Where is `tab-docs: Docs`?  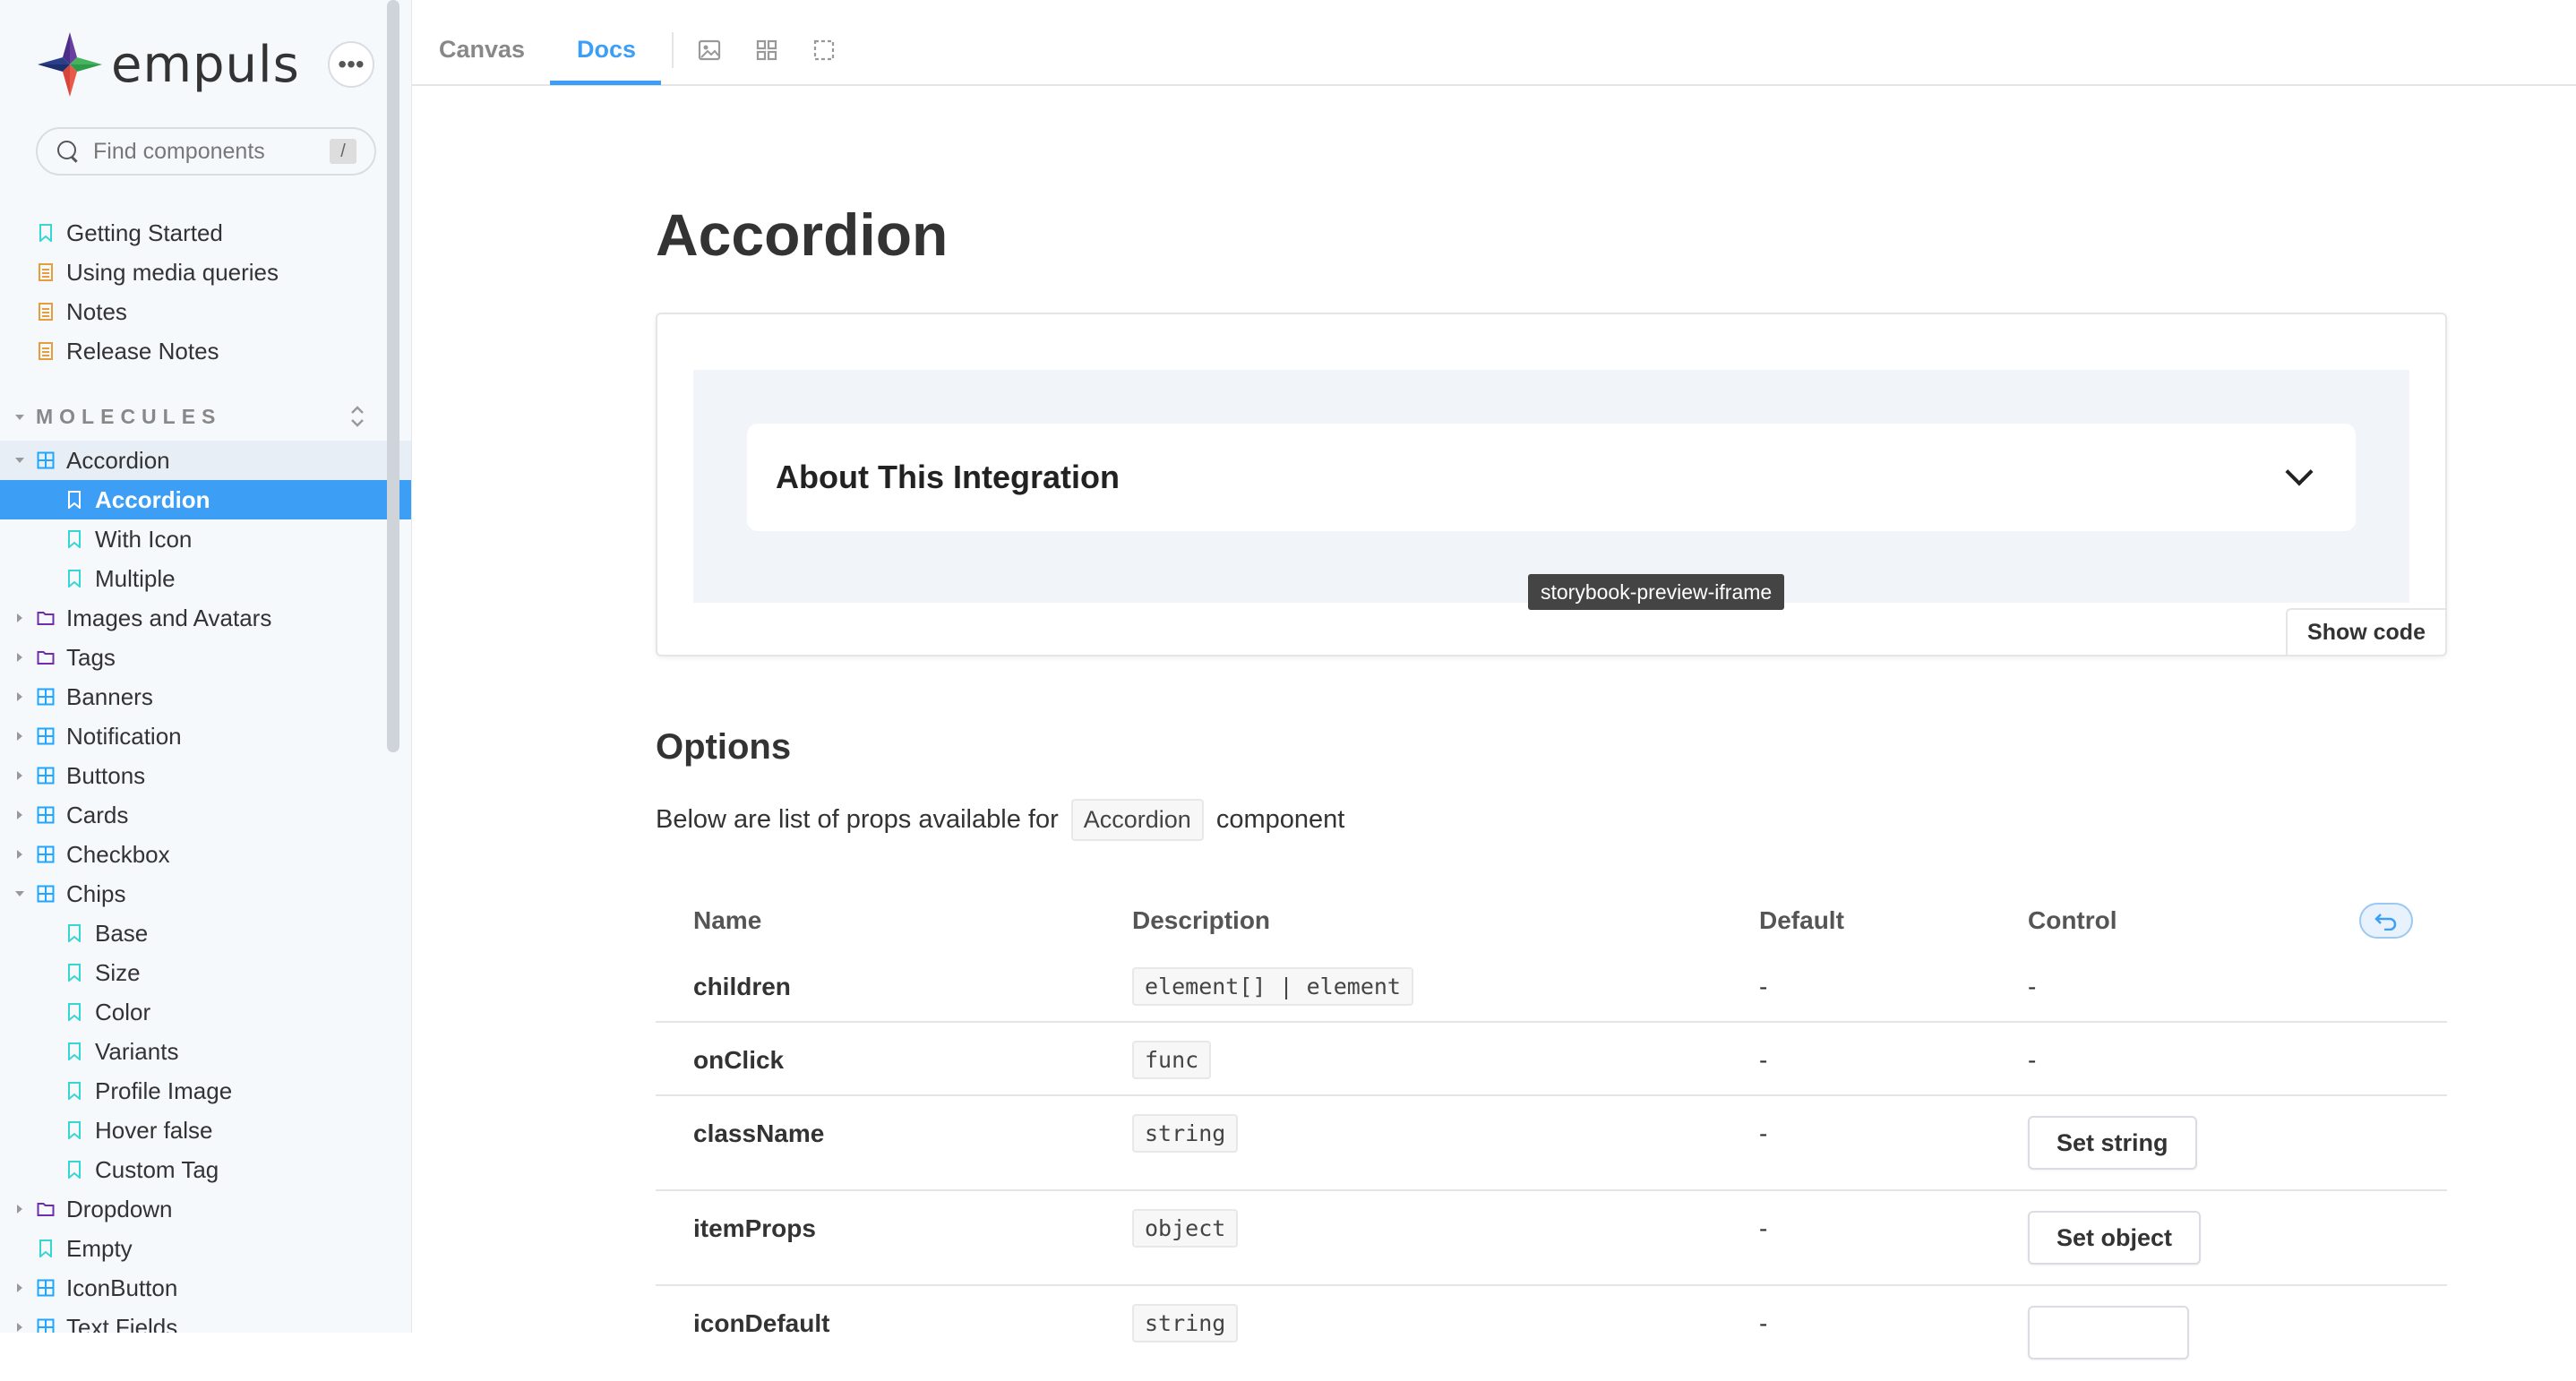 tab-docs: Docs is located at coordinates (606, 49).